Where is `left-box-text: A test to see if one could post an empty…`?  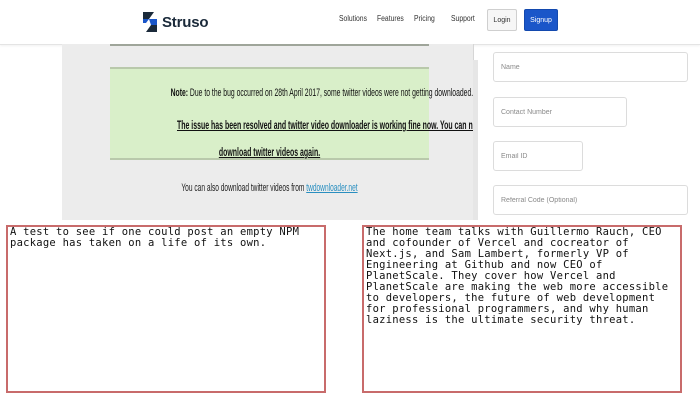
left-box-text: A test to see if one could post an empty… is located at coordinates (155, 237).